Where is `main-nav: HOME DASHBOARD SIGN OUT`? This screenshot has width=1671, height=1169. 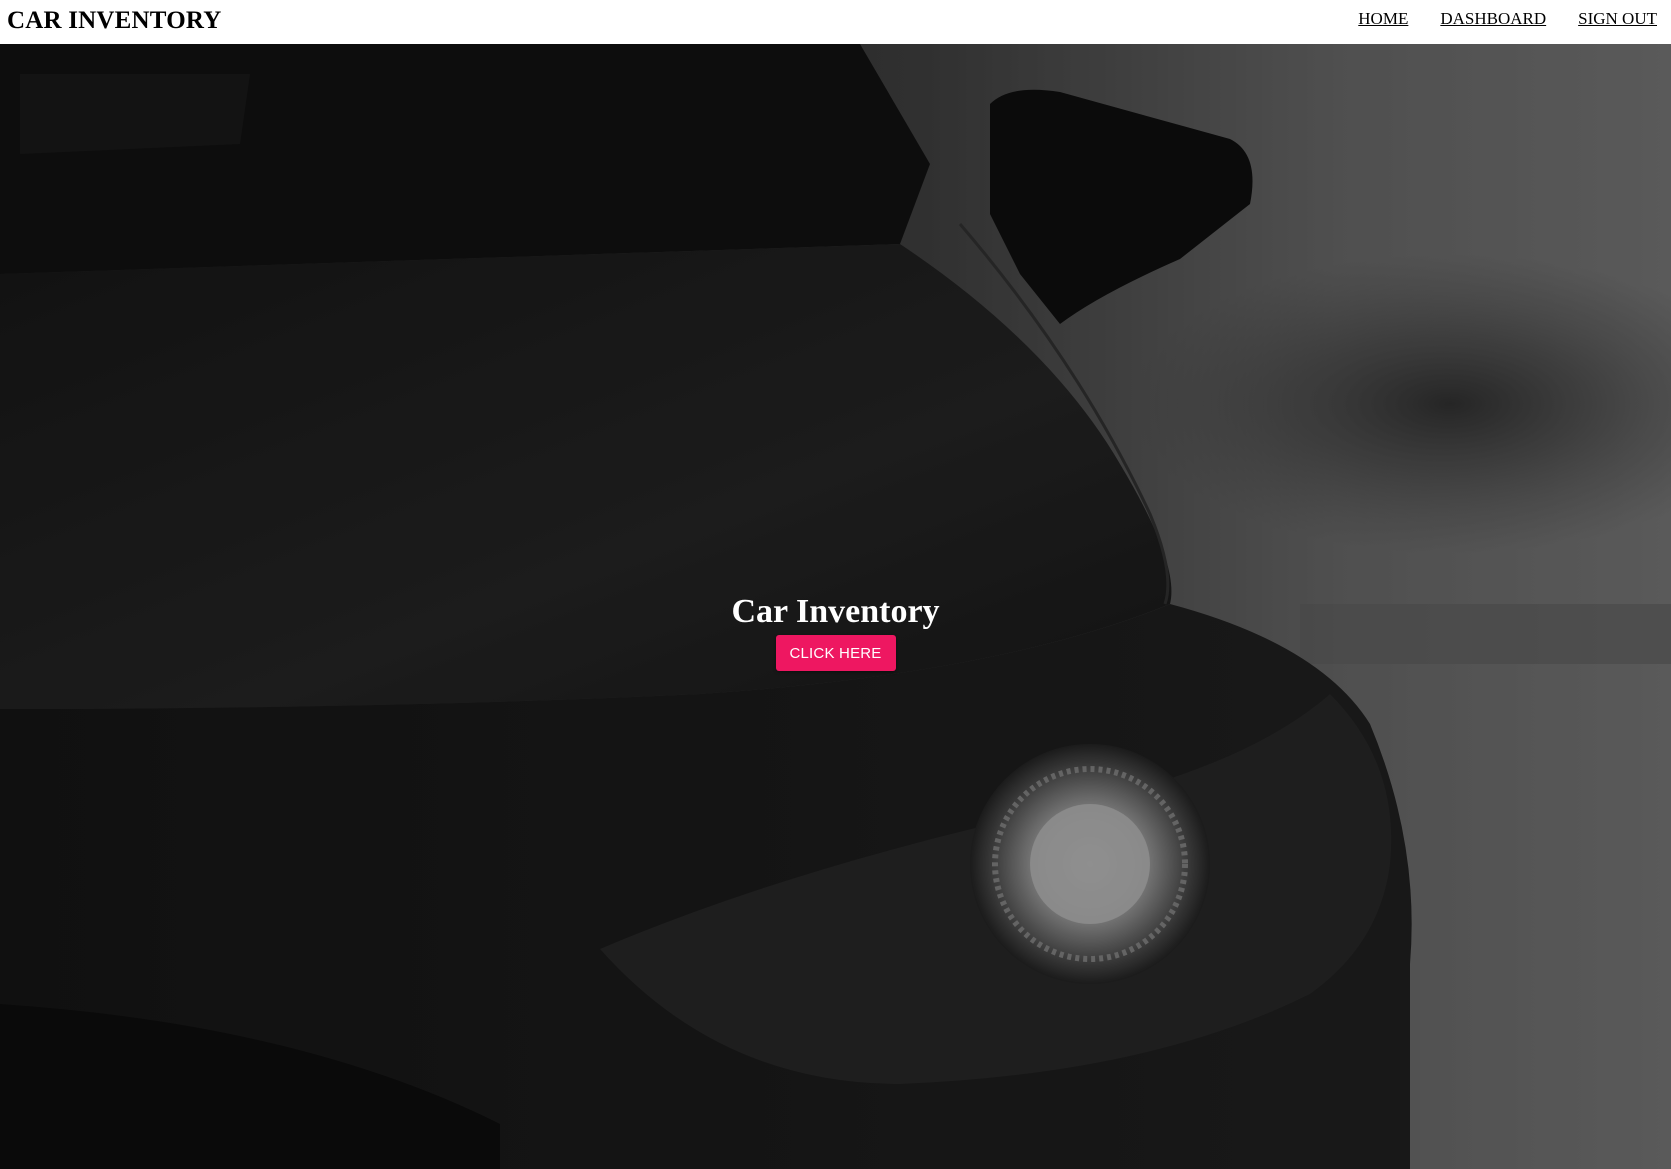
main-nav: HOME DASHBOARD SIGN OUT is located at coordinates (1507, 19).